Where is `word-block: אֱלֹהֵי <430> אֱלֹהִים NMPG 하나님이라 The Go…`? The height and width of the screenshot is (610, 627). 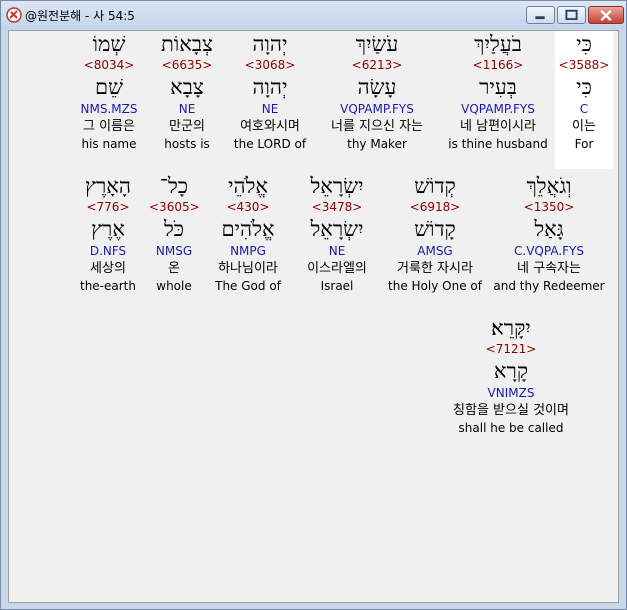 word-block: אֱלֹהֵי <430> אֱלֹהִים NMPG 하나님이라 The Go… is located at coordinates (248, 233).